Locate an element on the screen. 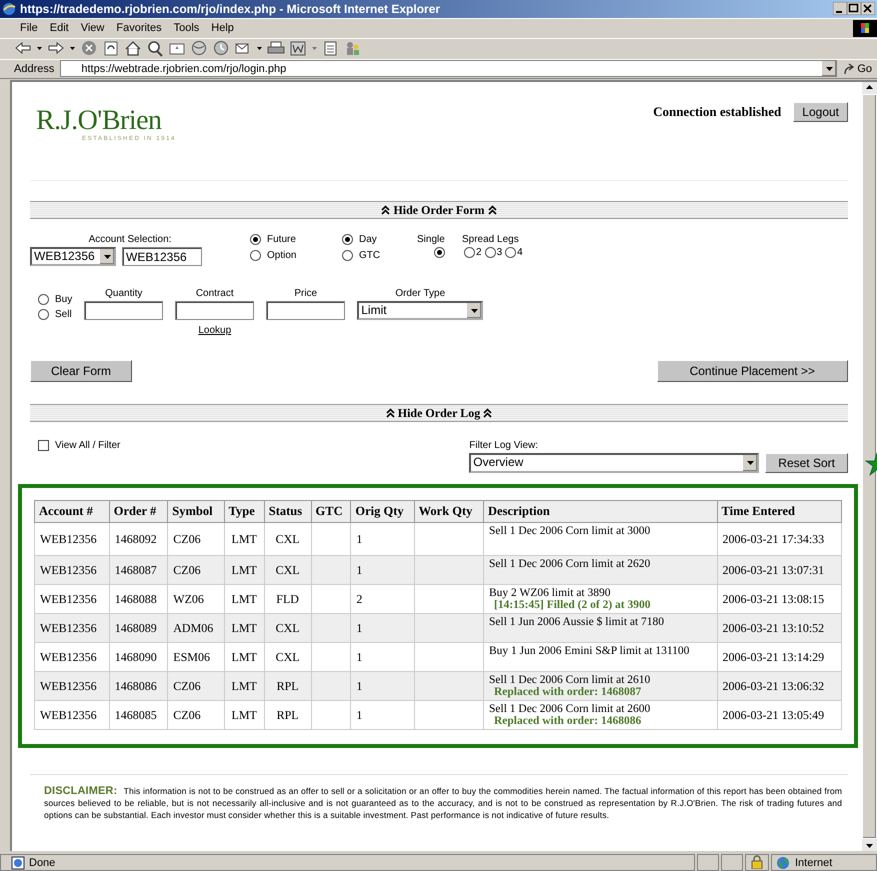 The width and height of the screenshot is (877, 871). table-cell-text: Sell 1 Dec 2006 Corn limit at 2610 is located at coordinates (570, 680).